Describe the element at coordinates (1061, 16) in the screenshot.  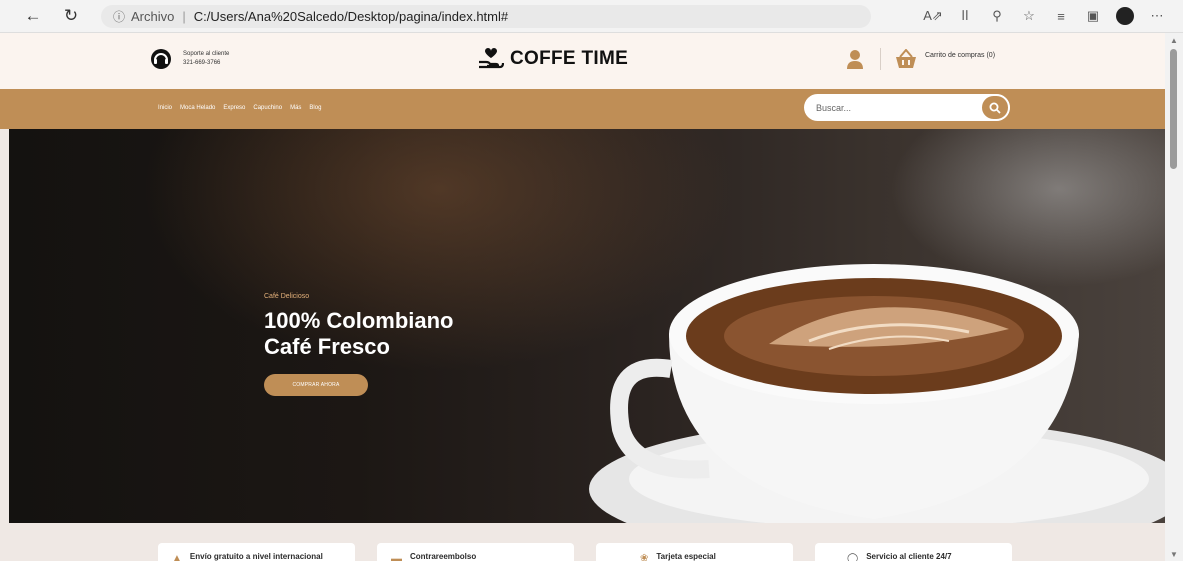
I see `favorites-icon: ≡` at that location.